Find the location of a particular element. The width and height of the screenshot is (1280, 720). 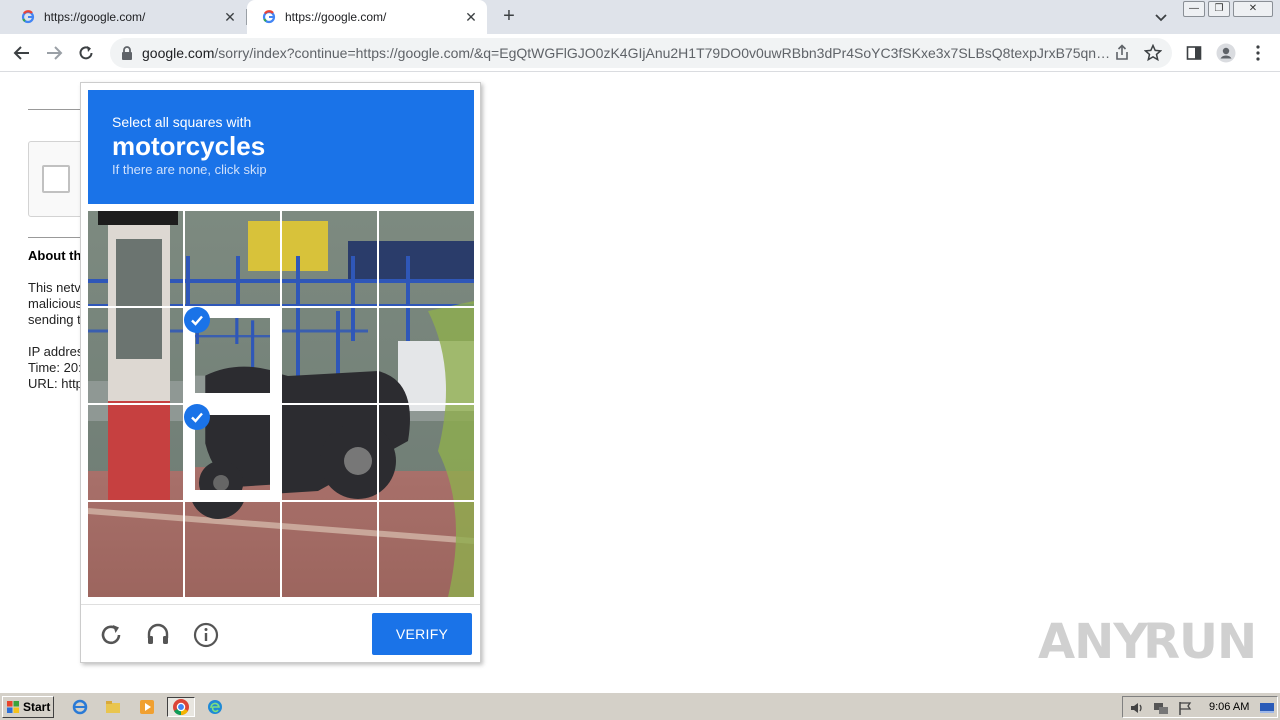

captcha-instruction: Select all squares with is located at coordinates (182, 122).